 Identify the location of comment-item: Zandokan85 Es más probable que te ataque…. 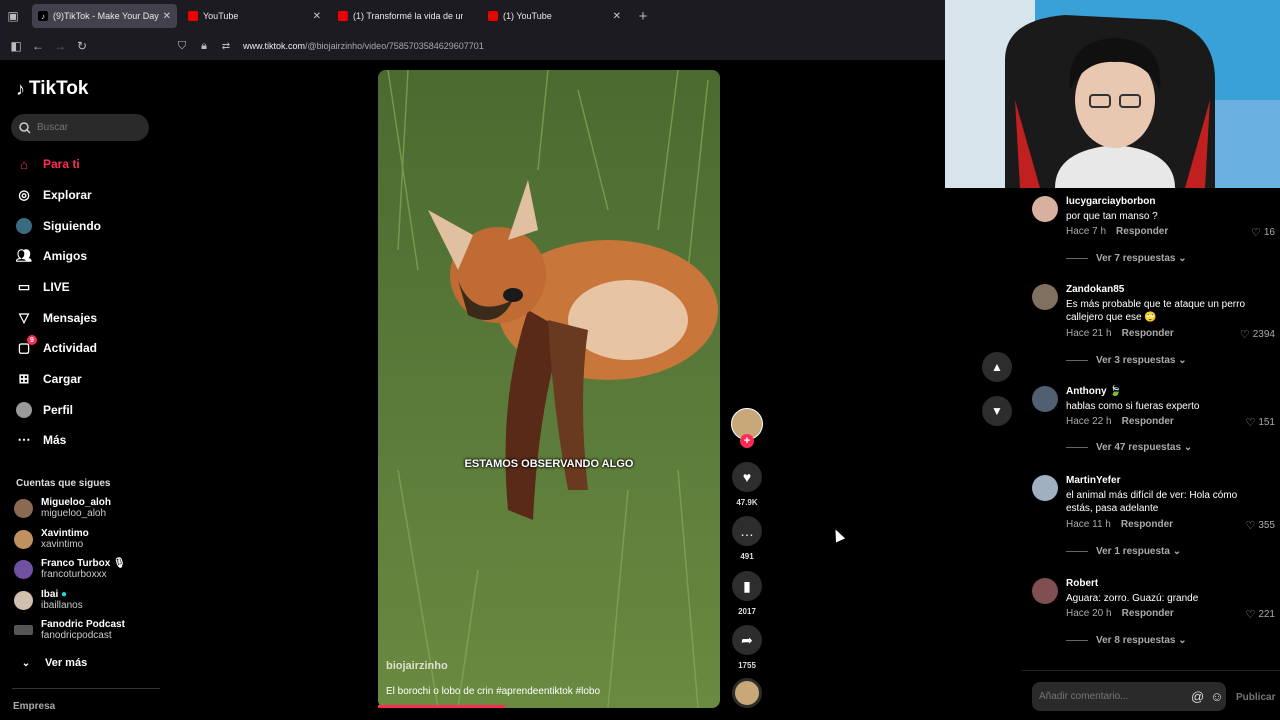
(1154, 329).